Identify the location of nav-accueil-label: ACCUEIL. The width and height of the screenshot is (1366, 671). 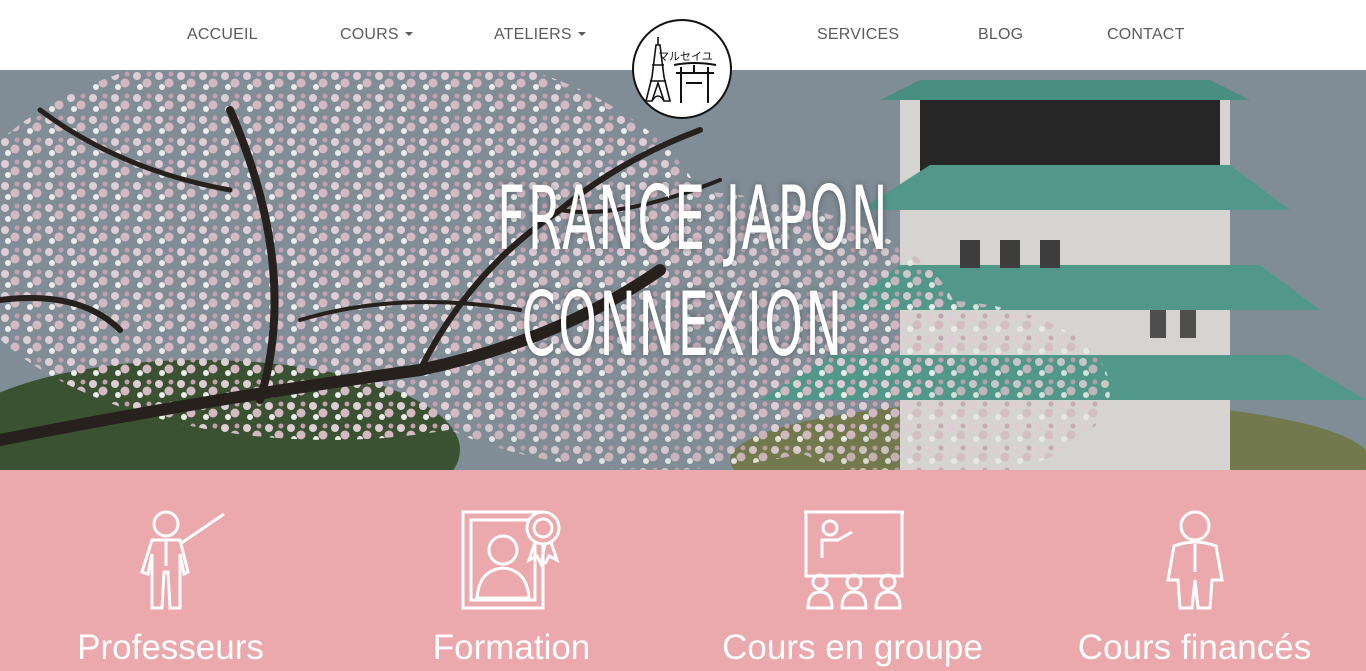
(222, 34).